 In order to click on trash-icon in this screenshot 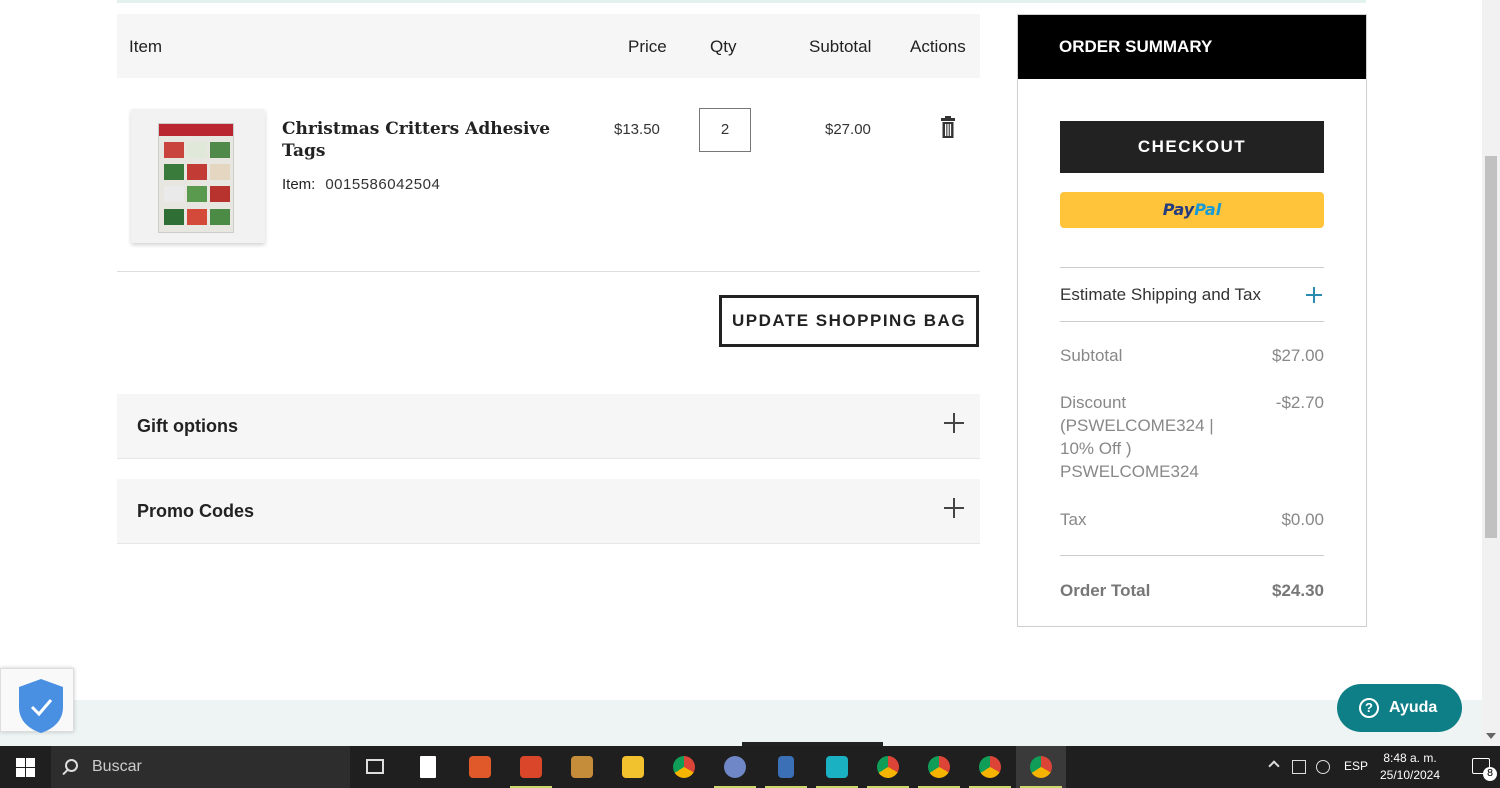, I will do `click(948, 127)`.